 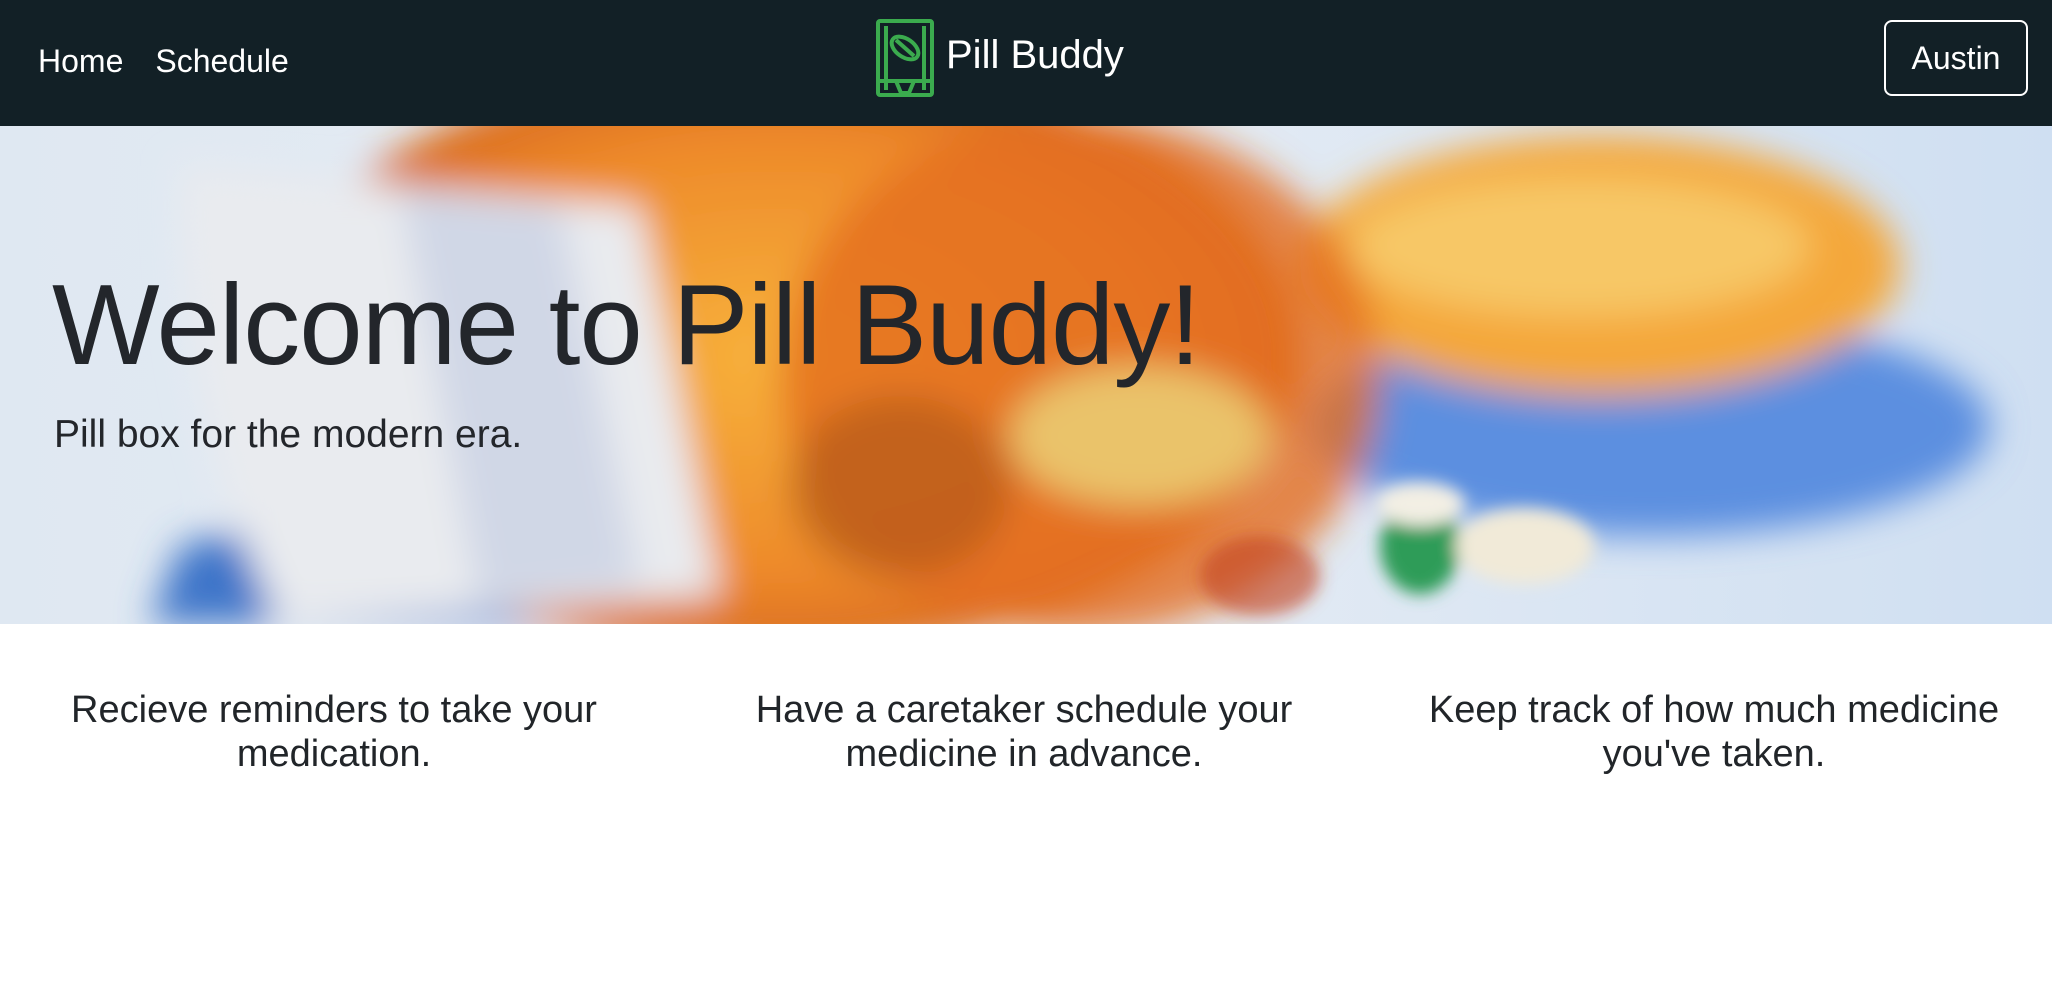 I want to click on user-menu-button: Austin, so click(x=1956, y=58).